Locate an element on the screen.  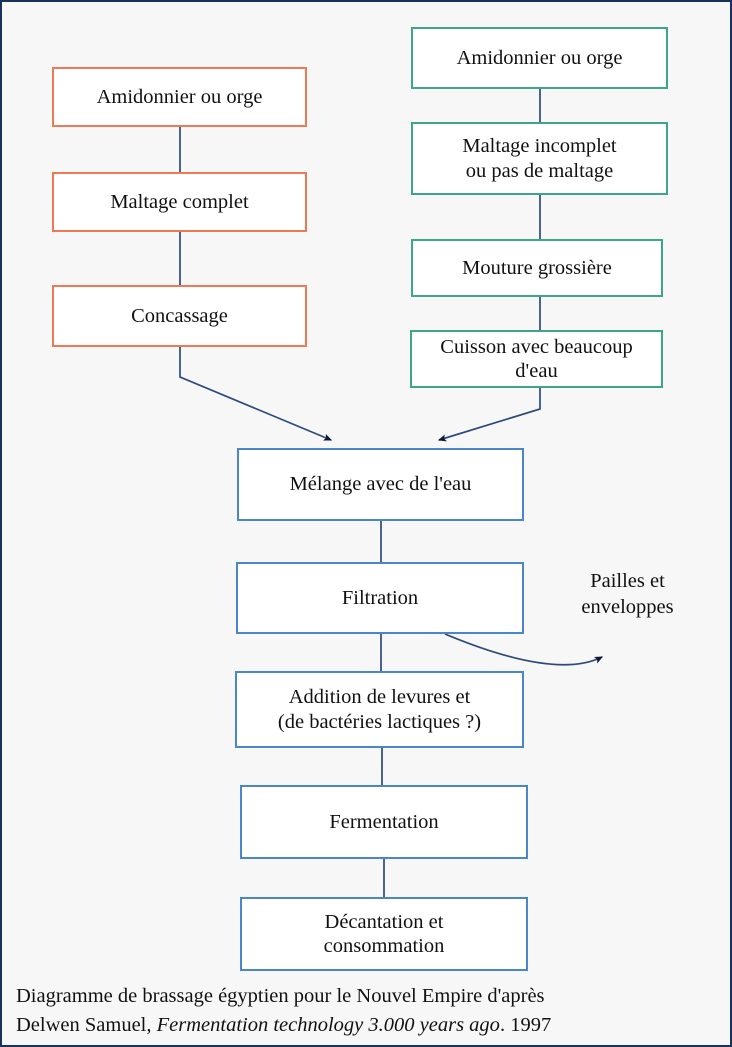
node-label: Filtration is located at coordinates (380, 597).